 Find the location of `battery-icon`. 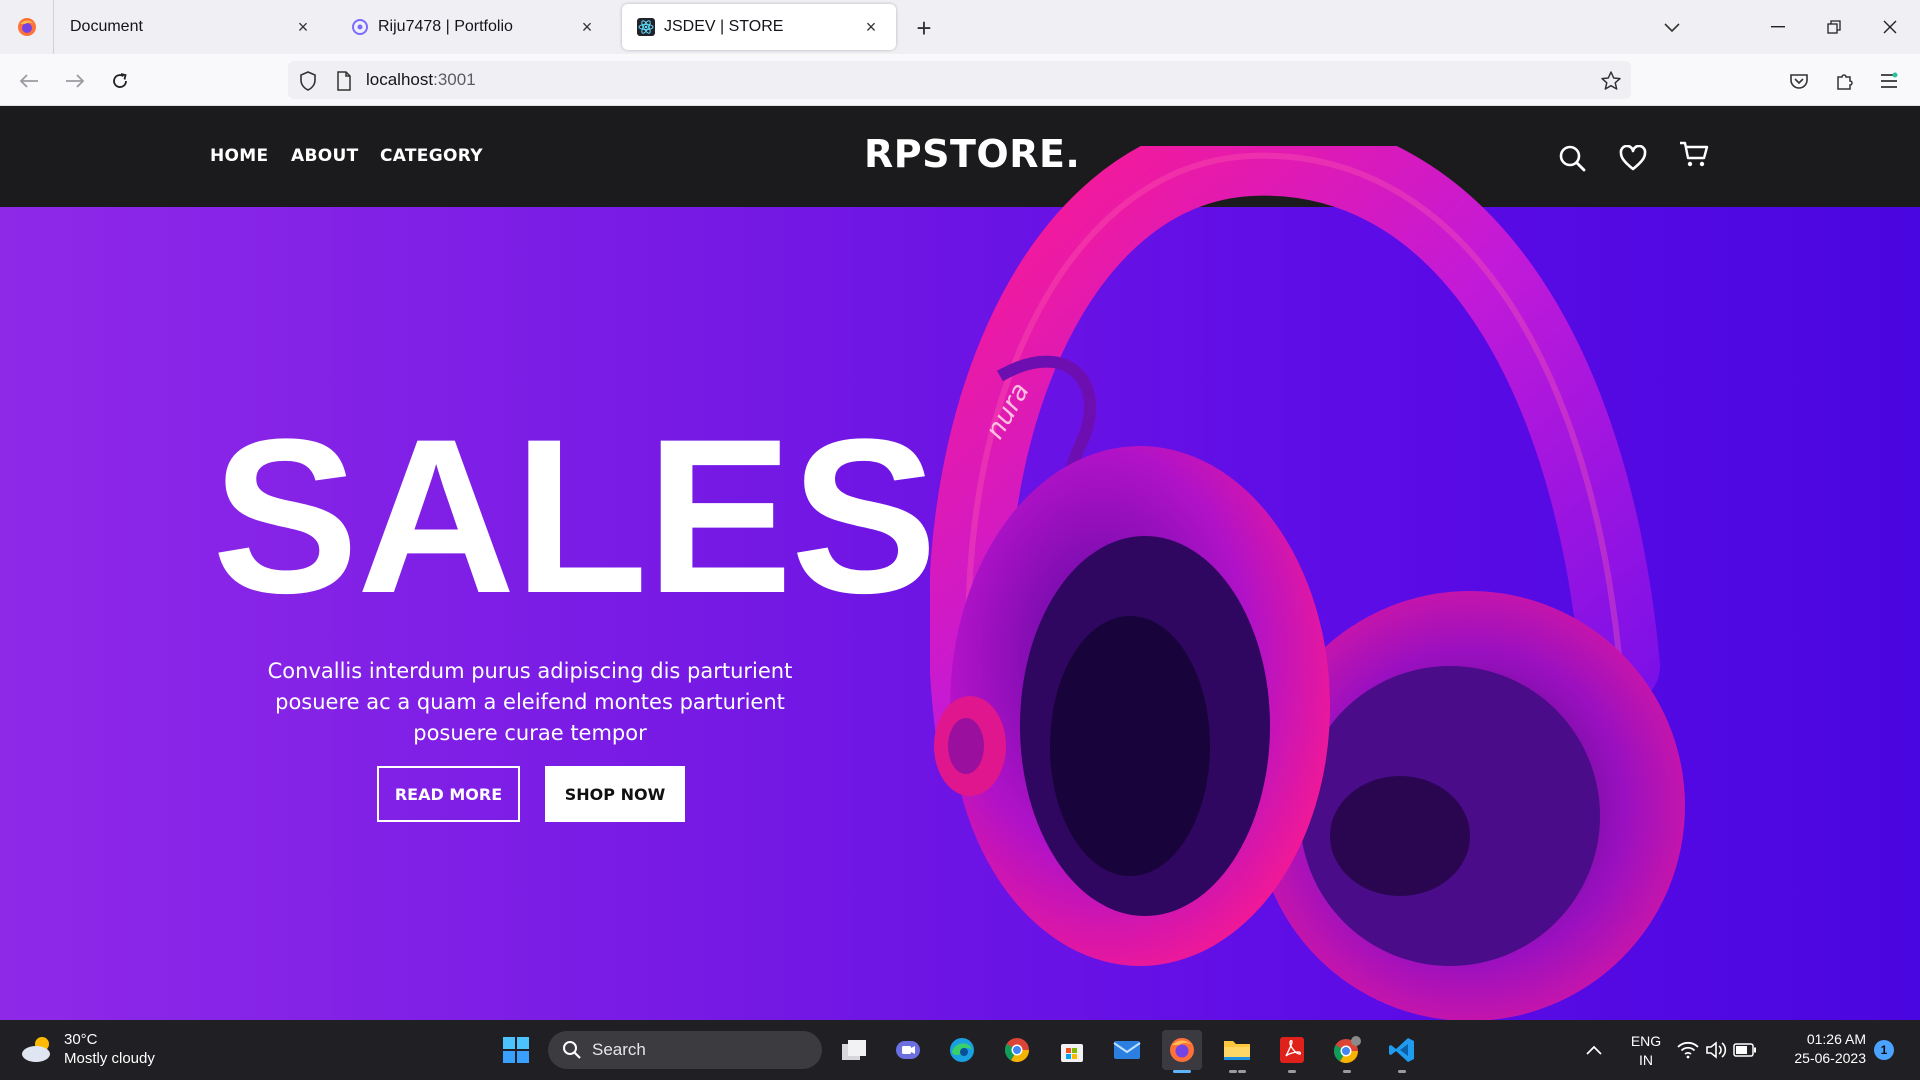

battery-icon is located at coordinates (1744, 1050).